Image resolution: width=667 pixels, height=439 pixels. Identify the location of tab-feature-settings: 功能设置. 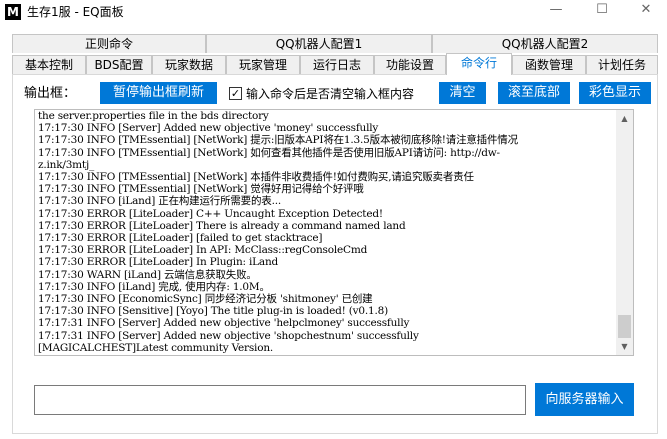
(410, 64).